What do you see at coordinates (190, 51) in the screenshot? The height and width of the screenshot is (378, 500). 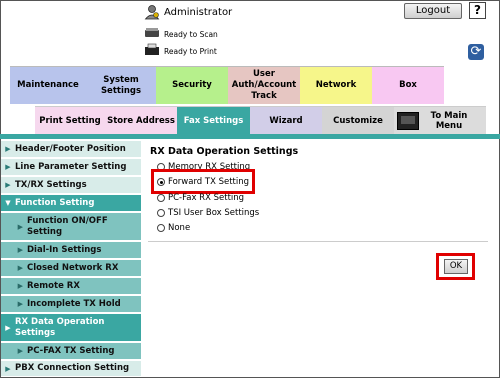 I see `print-status-label: Ready to Print` at bounding box center [190, 51].